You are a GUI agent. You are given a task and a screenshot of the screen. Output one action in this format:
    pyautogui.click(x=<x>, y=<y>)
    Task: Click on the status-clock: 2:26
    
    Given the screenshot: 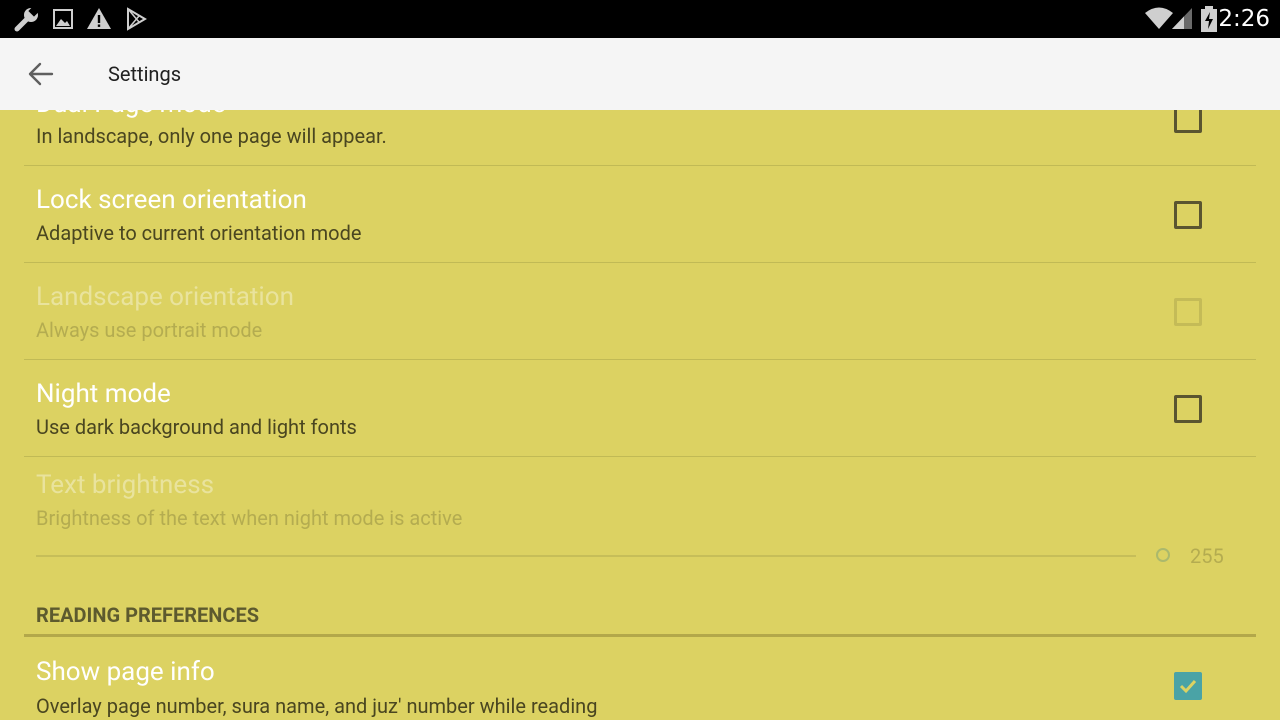 What is the action you would take?
    pyautogui.click(x=1244, y=19)
    